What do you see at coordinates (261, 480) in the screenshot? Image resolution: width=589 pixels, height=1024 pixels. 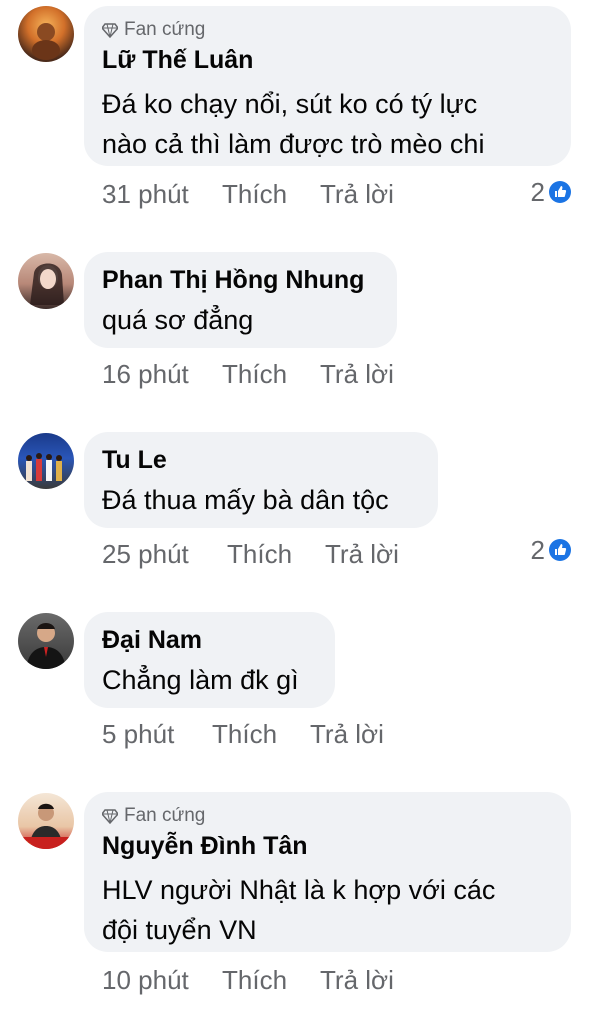 I see `comment-bubble: Tu Le Đá thua mấy bà dân tộc` at bounding box center [261, 480].